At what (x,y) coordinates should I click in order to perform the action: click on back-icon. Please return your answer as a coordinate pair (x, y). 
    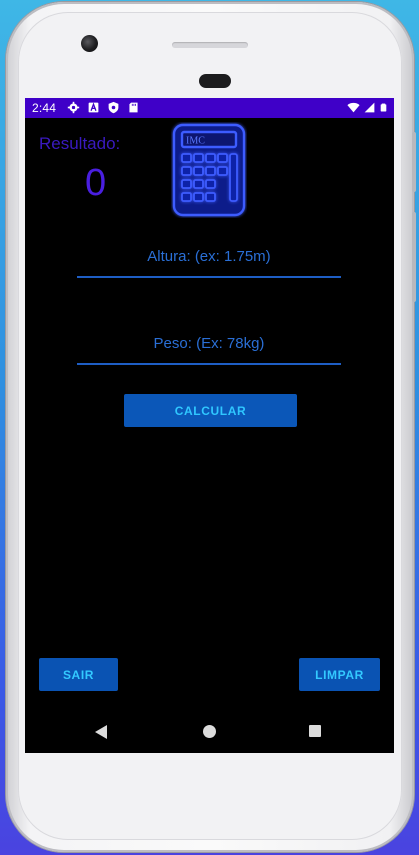
    Looking at the image, I should click on (101, 732).